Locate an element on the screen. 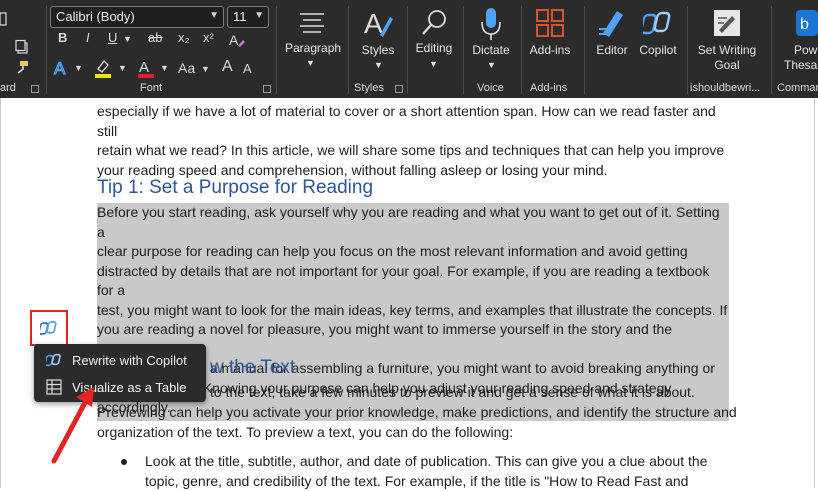  styles-icon: A is located at coordinates (378, 23).